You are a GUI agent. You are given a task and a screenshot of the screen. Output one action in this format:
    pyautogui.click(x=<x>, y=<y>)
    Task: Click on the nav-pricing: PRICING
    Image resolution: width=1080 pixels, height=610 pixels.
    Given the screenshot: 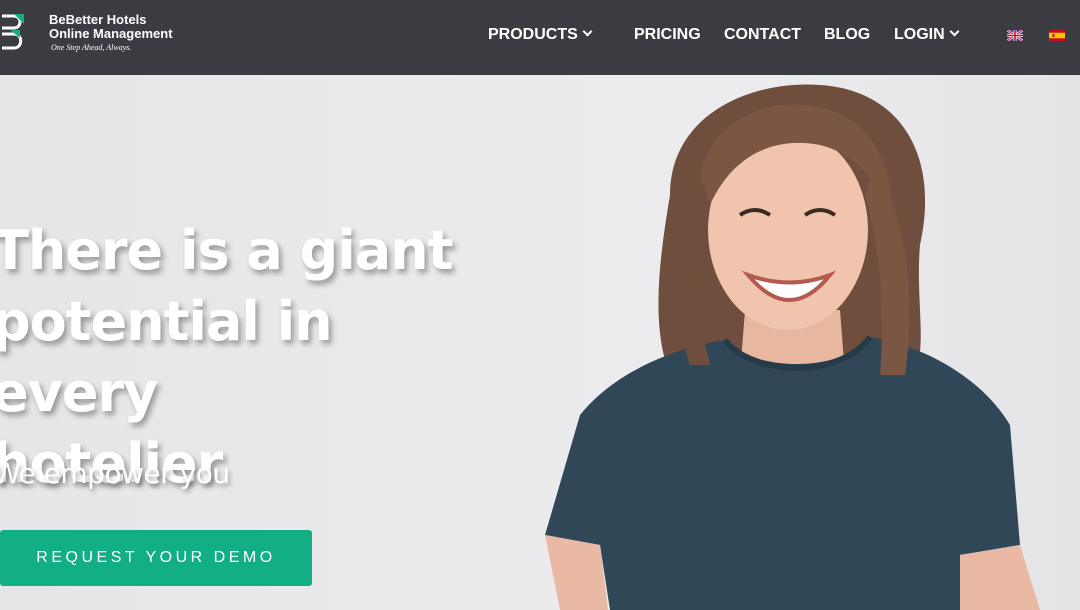 What is the action you would take?
    pyautogui.click(x=667, y=35)
    